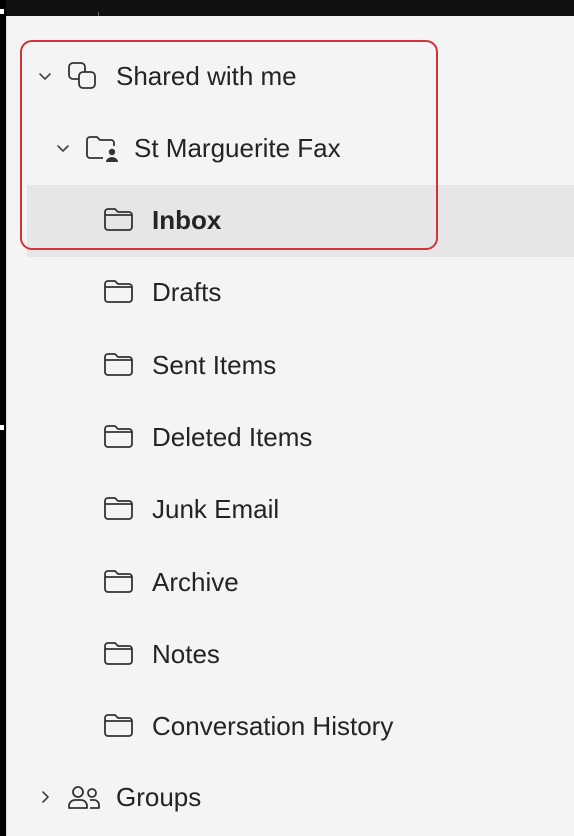  Describe the element at coordinates (187, 220) in the screenshot. I see `folder-item-label: Inbox` at that location.